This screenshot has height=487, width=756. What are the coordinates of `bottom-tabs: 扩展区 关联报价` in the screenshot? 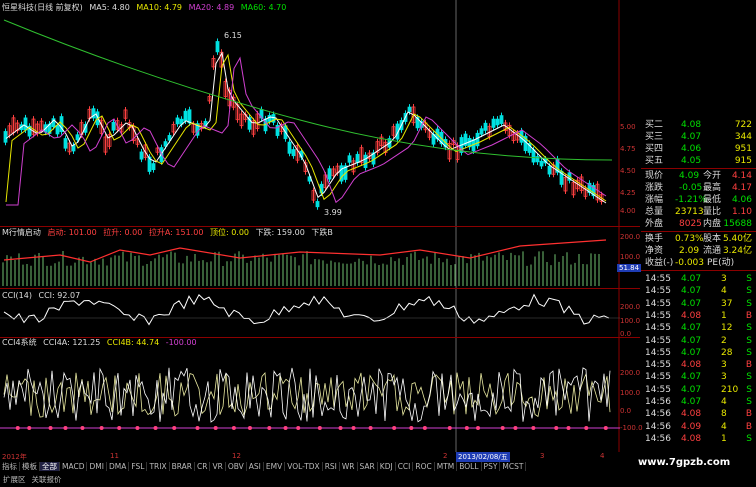 It's located at (32, 479).